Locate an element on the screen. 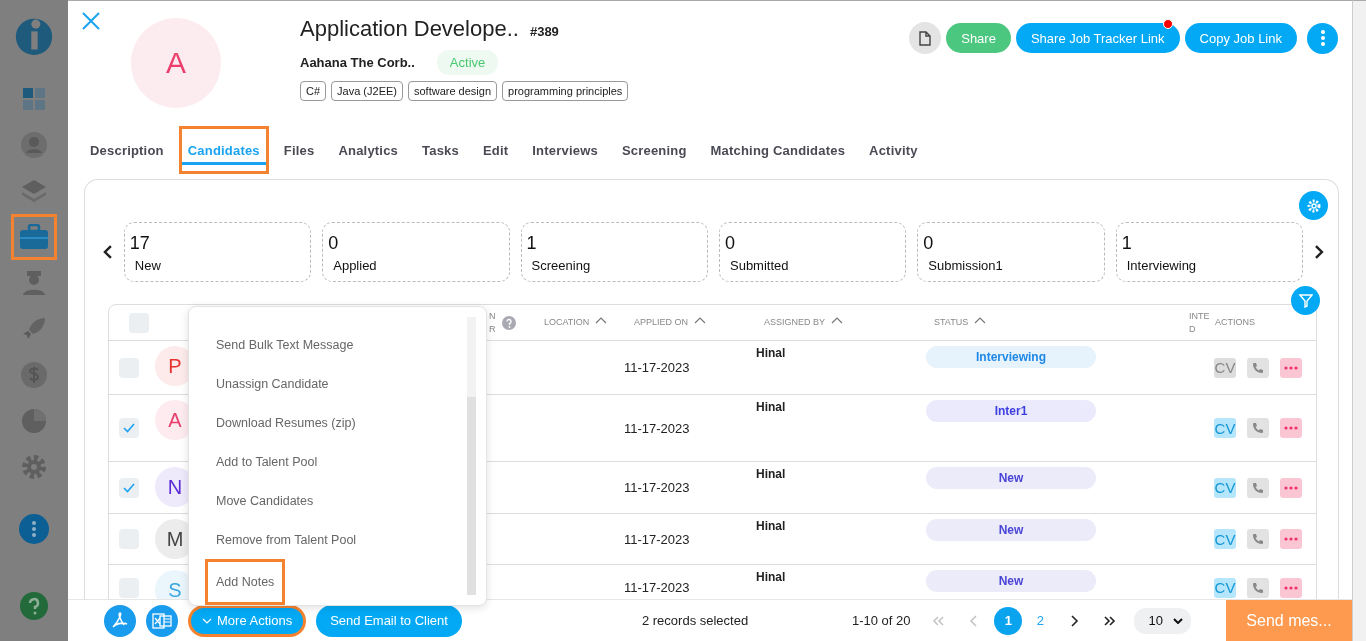 This screenshot has height=641, width=1366. column-header: STATUS is located at coordinates (951, 322).